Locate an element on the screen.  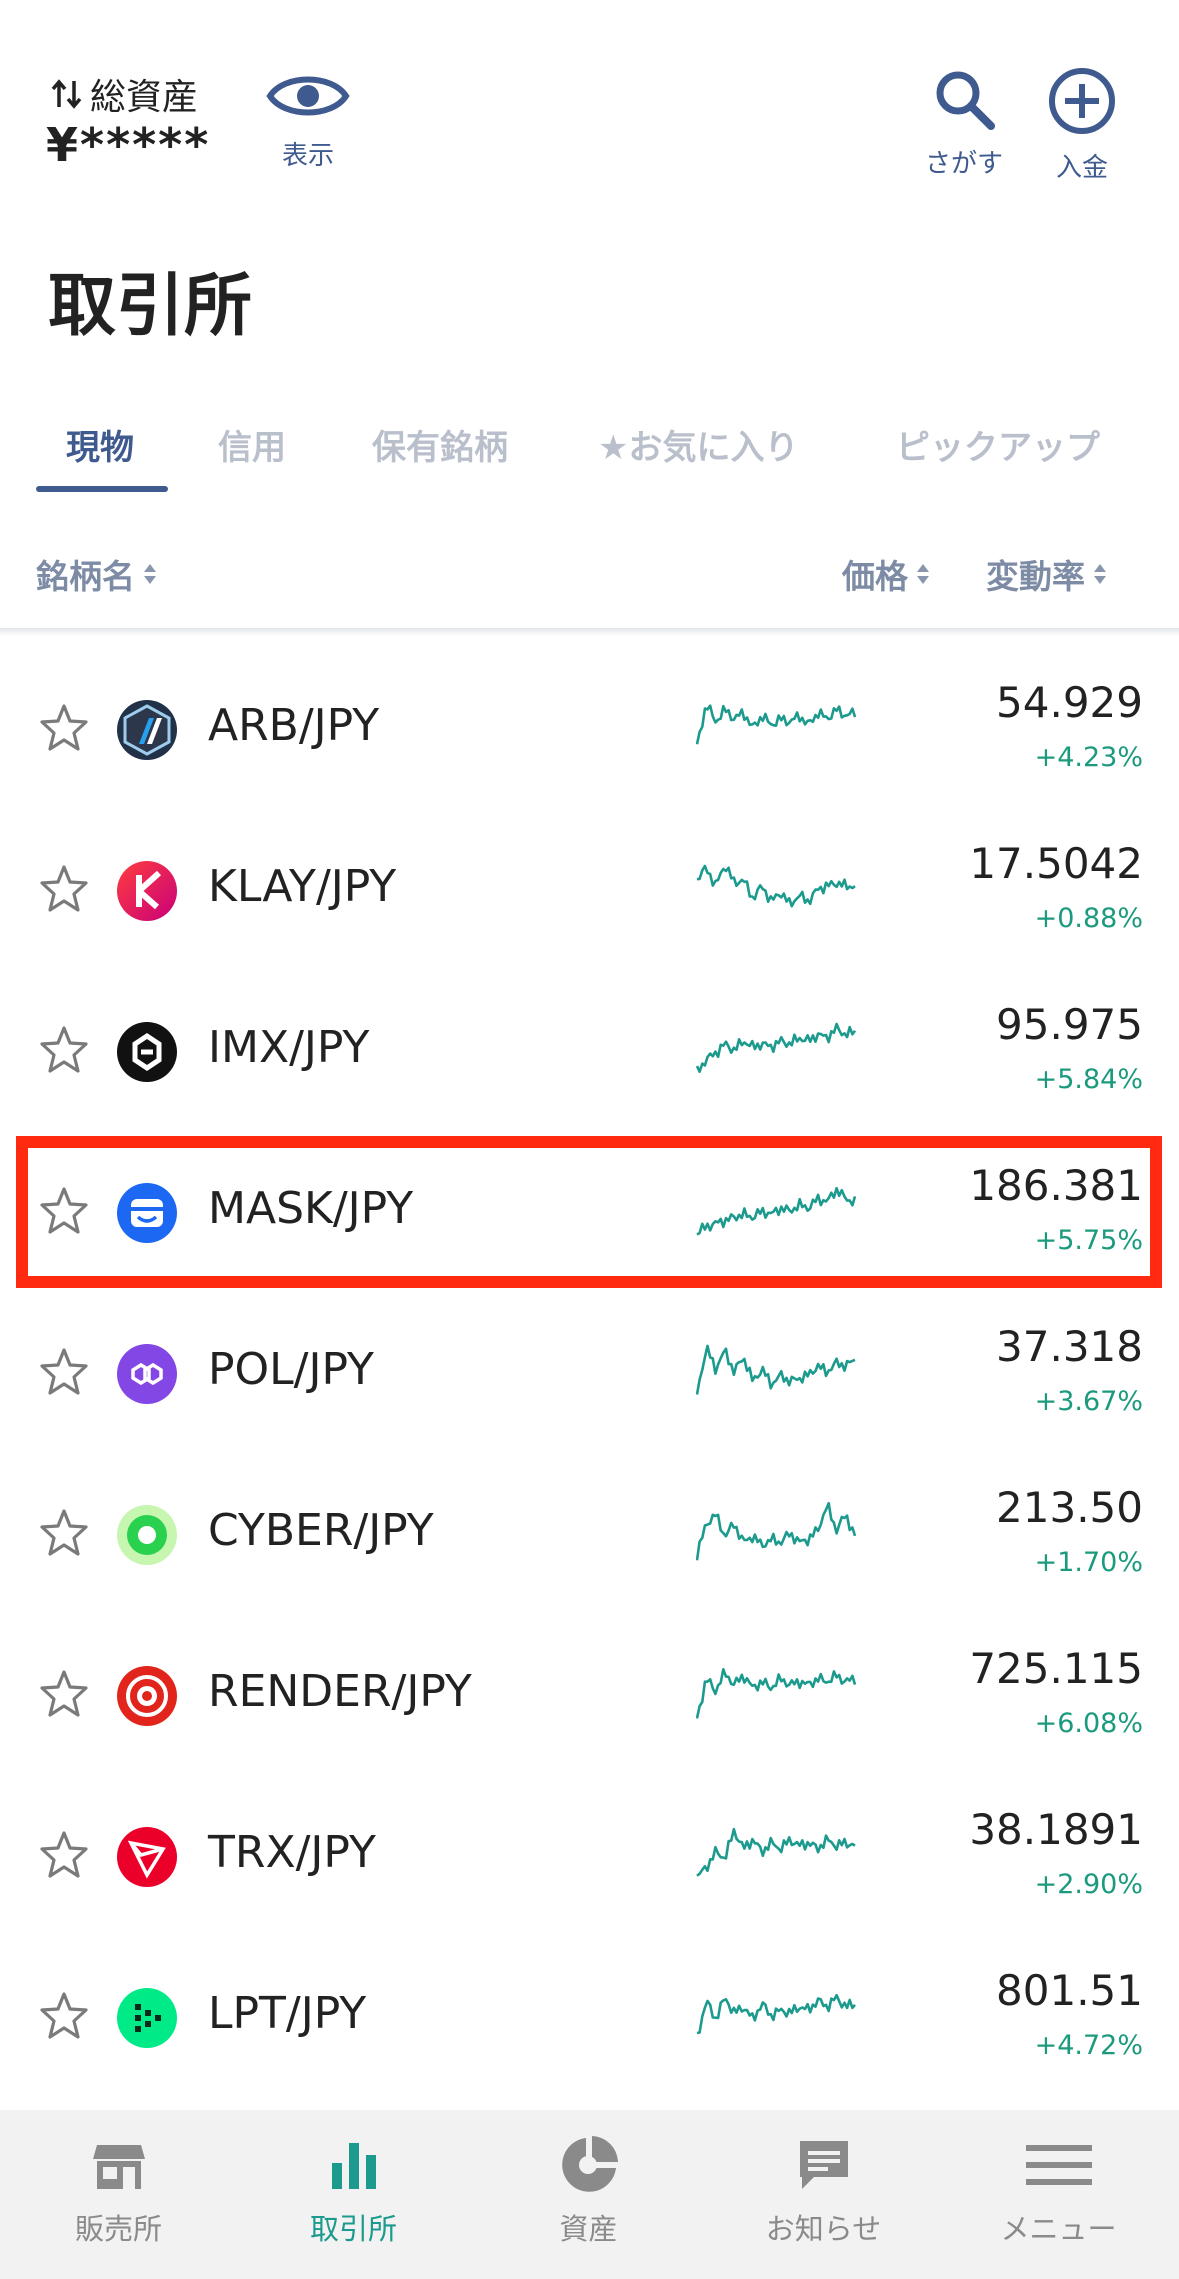
pair-name: POL/JPY is located at coordinates (291, 1369).